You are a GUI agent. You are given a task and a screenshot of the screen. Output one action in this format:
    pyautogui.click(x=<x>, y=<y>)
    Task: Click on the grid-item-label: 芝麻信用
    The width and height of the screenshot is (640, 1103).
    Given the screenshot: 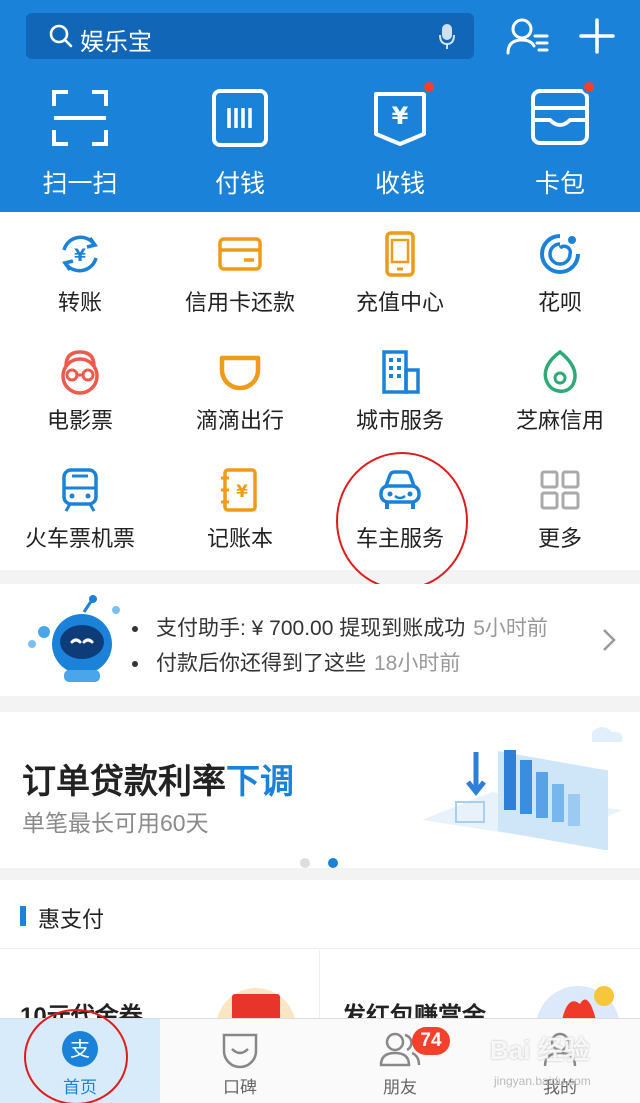 What is the action you would take?
    pyautogui.click(x=559, y=420)
    